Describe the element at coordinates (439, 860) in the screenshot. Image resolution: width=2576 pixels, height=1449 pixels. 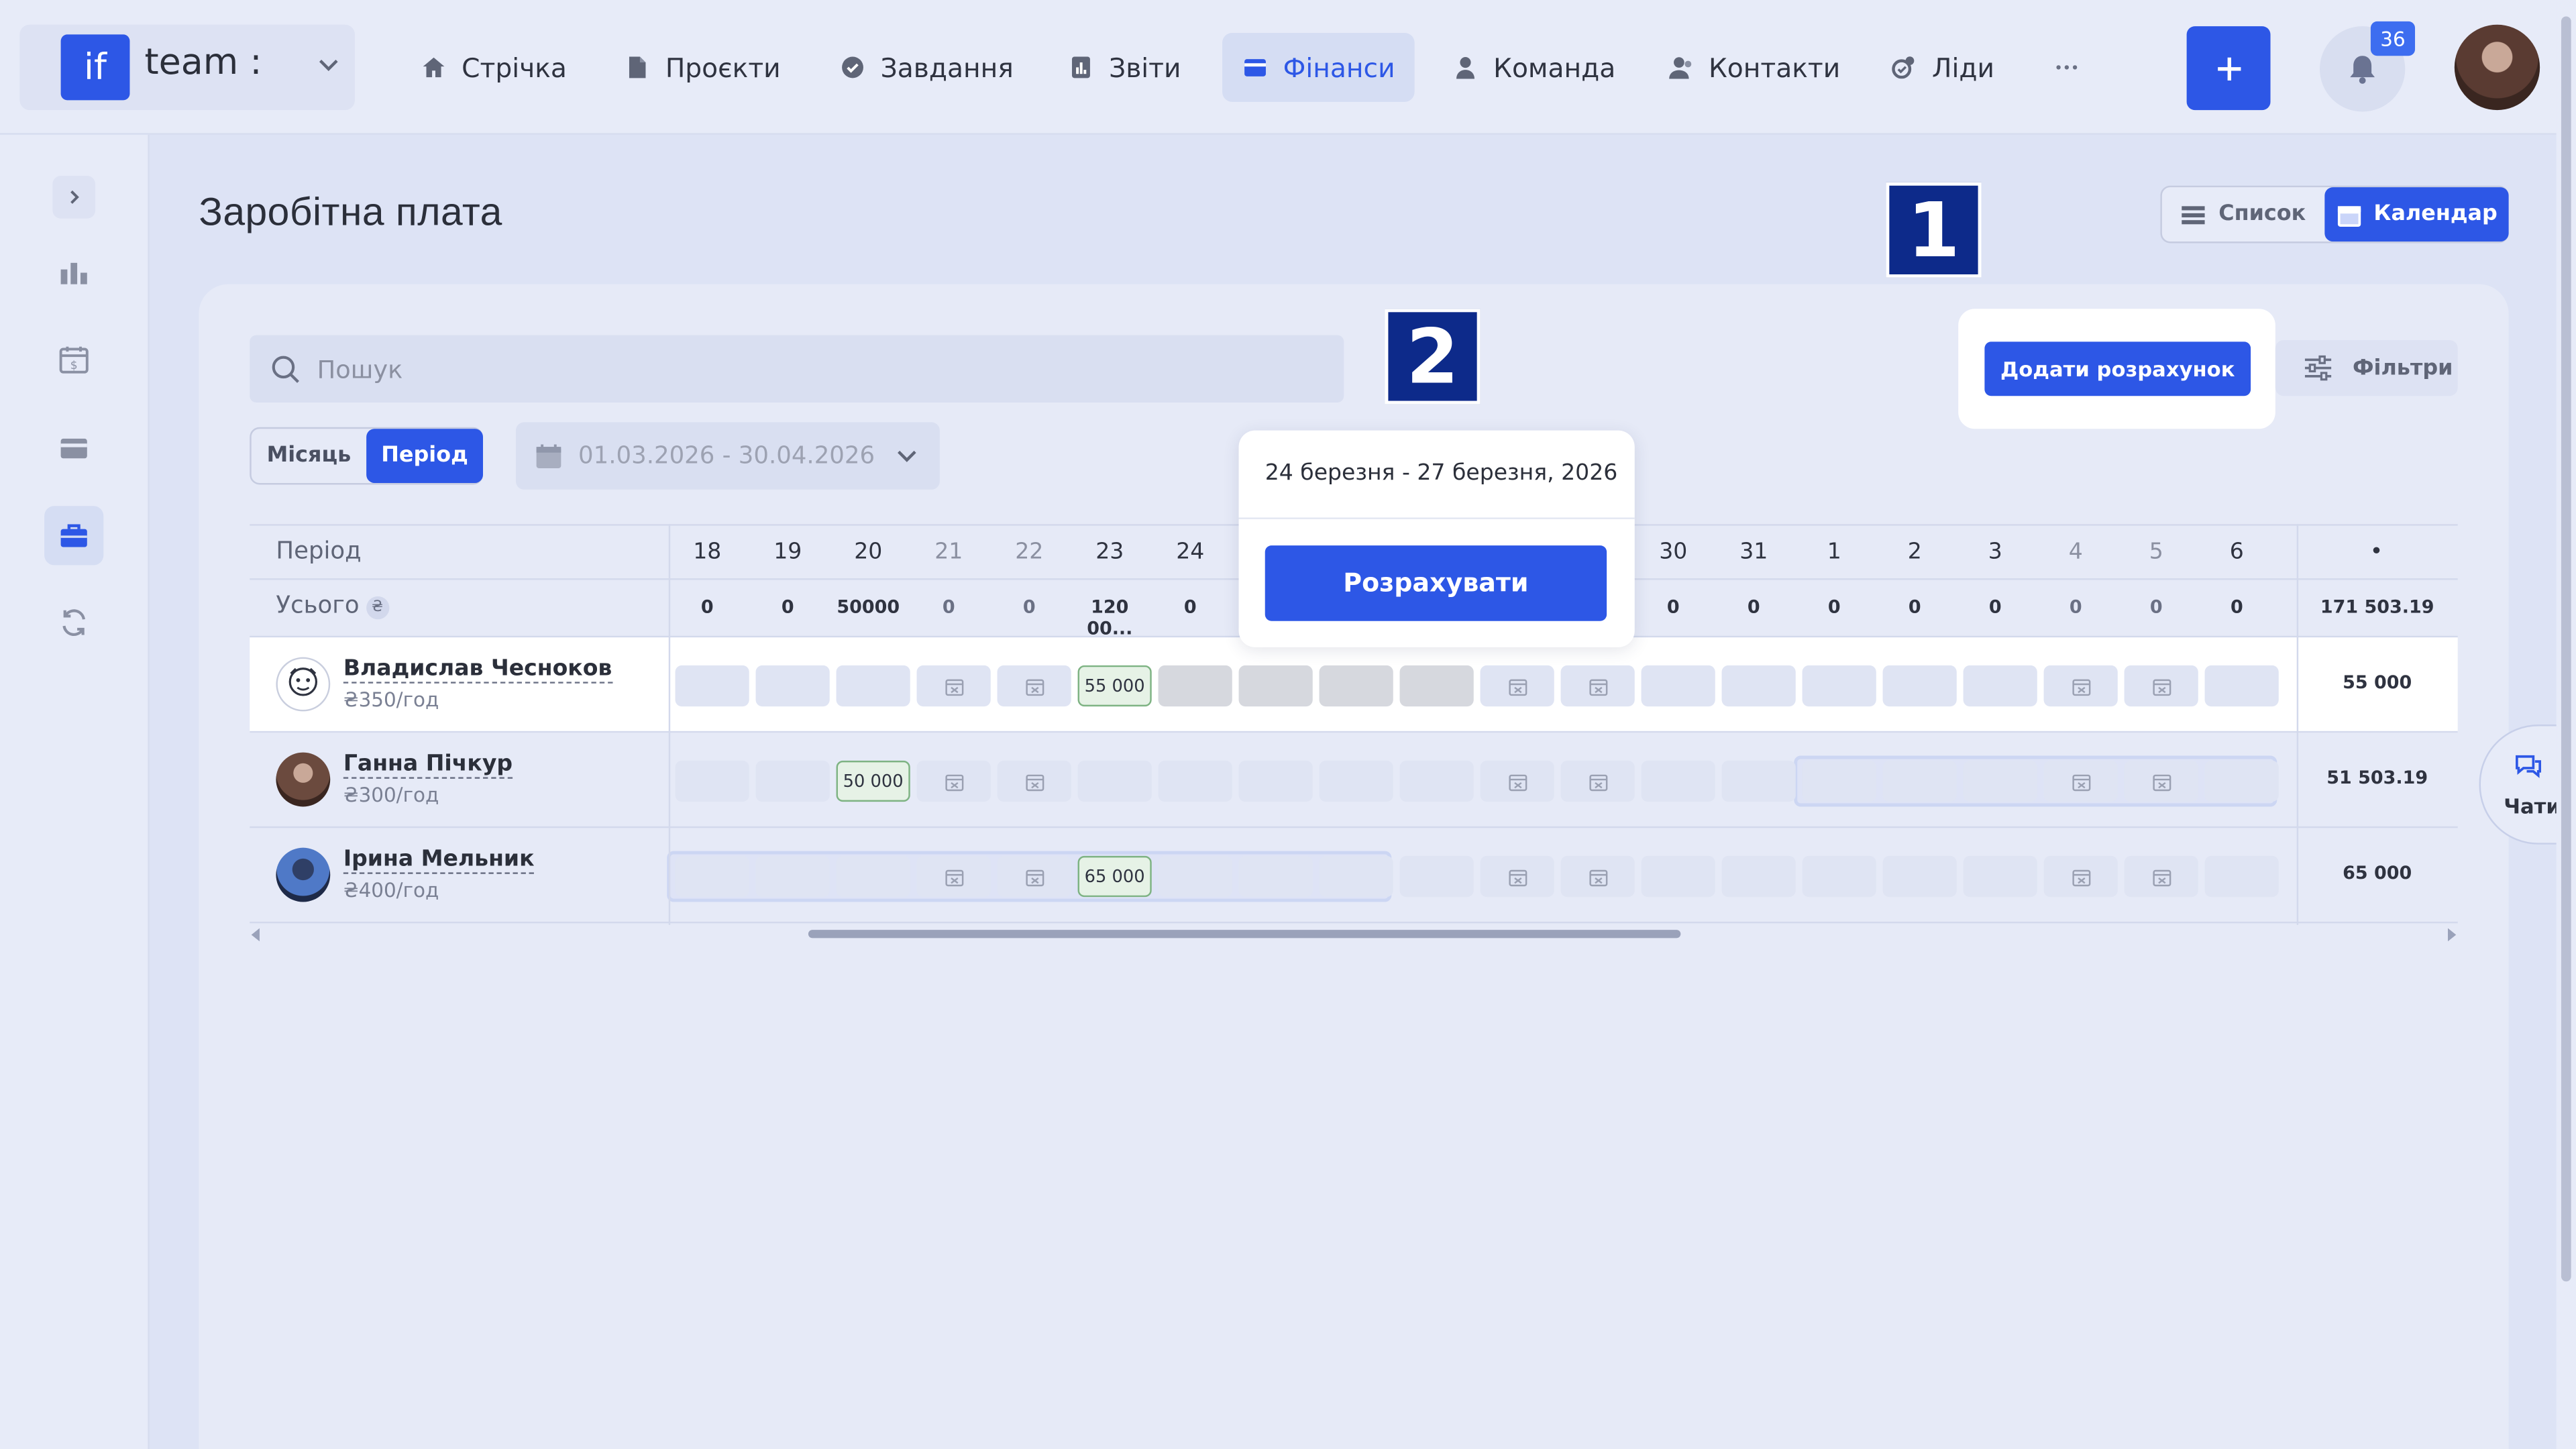
I see `employee-name-link: Ірина Мельник` at that location.